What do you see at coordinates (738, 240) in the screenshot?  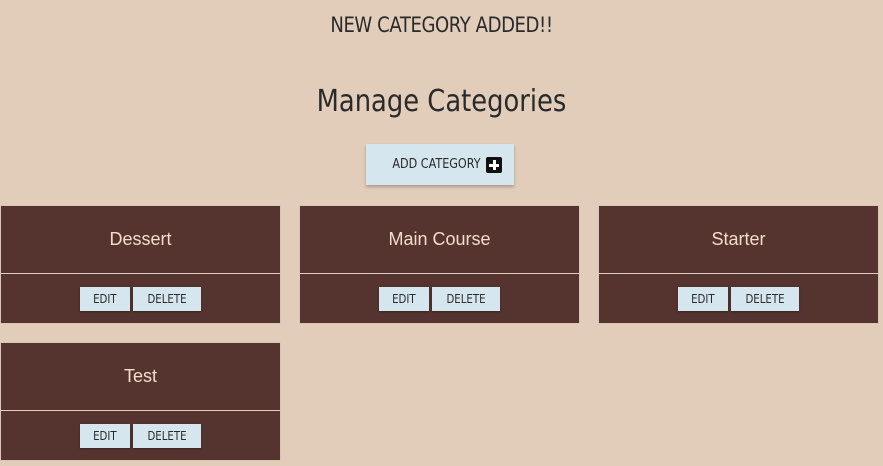 I see `category-name: Starter` at bounding box center [738, 240].